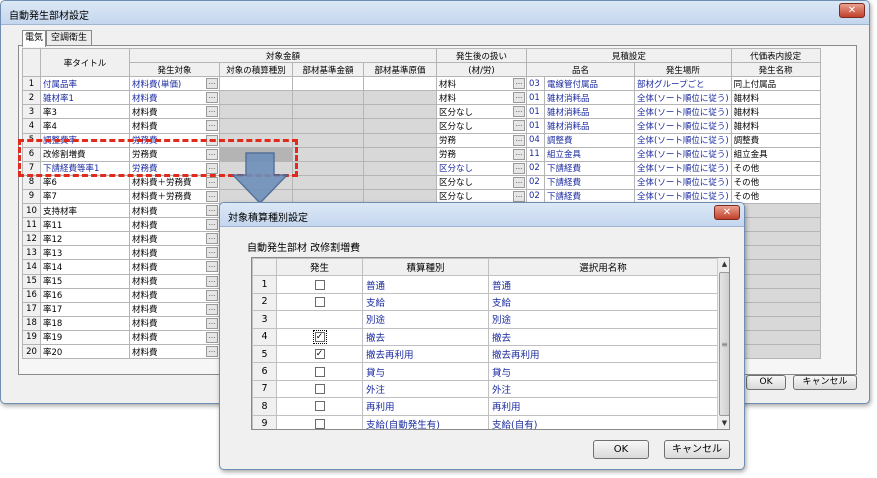 This screenshot has height=478, width=877. I want to click on header-location: 発生場所, so click(683, 70).